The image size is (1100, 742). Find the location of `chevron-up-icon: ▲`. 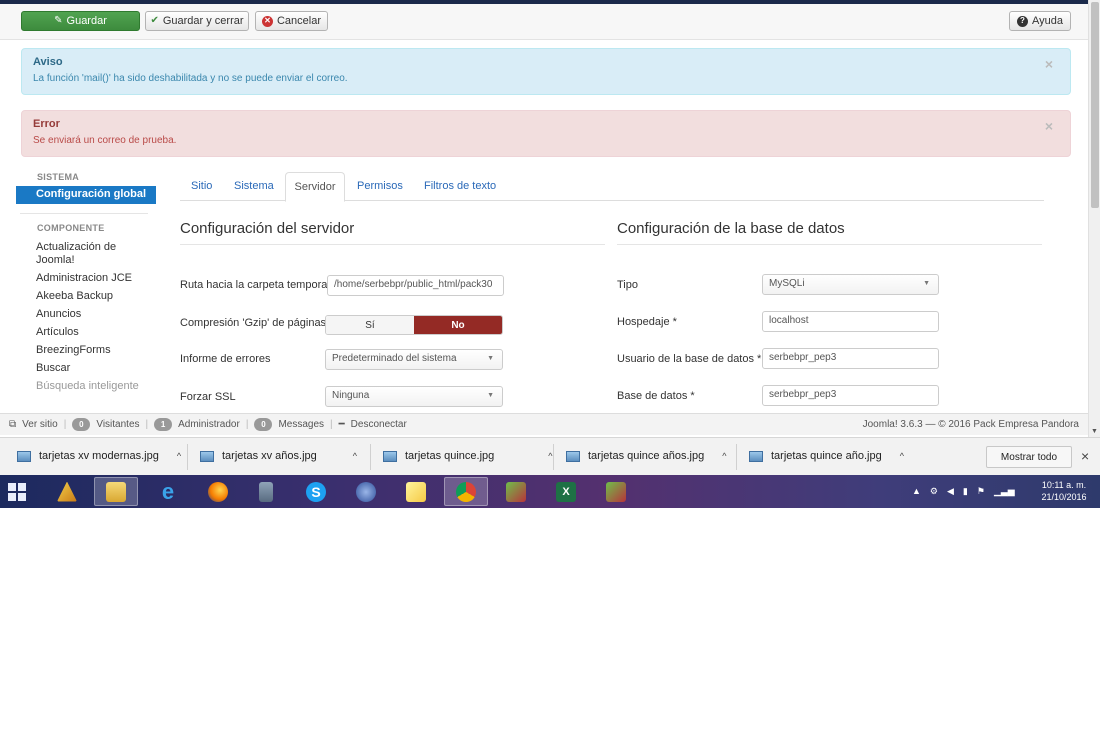

chevron-up-icon: ▲ is located at coordinates (916, 491).